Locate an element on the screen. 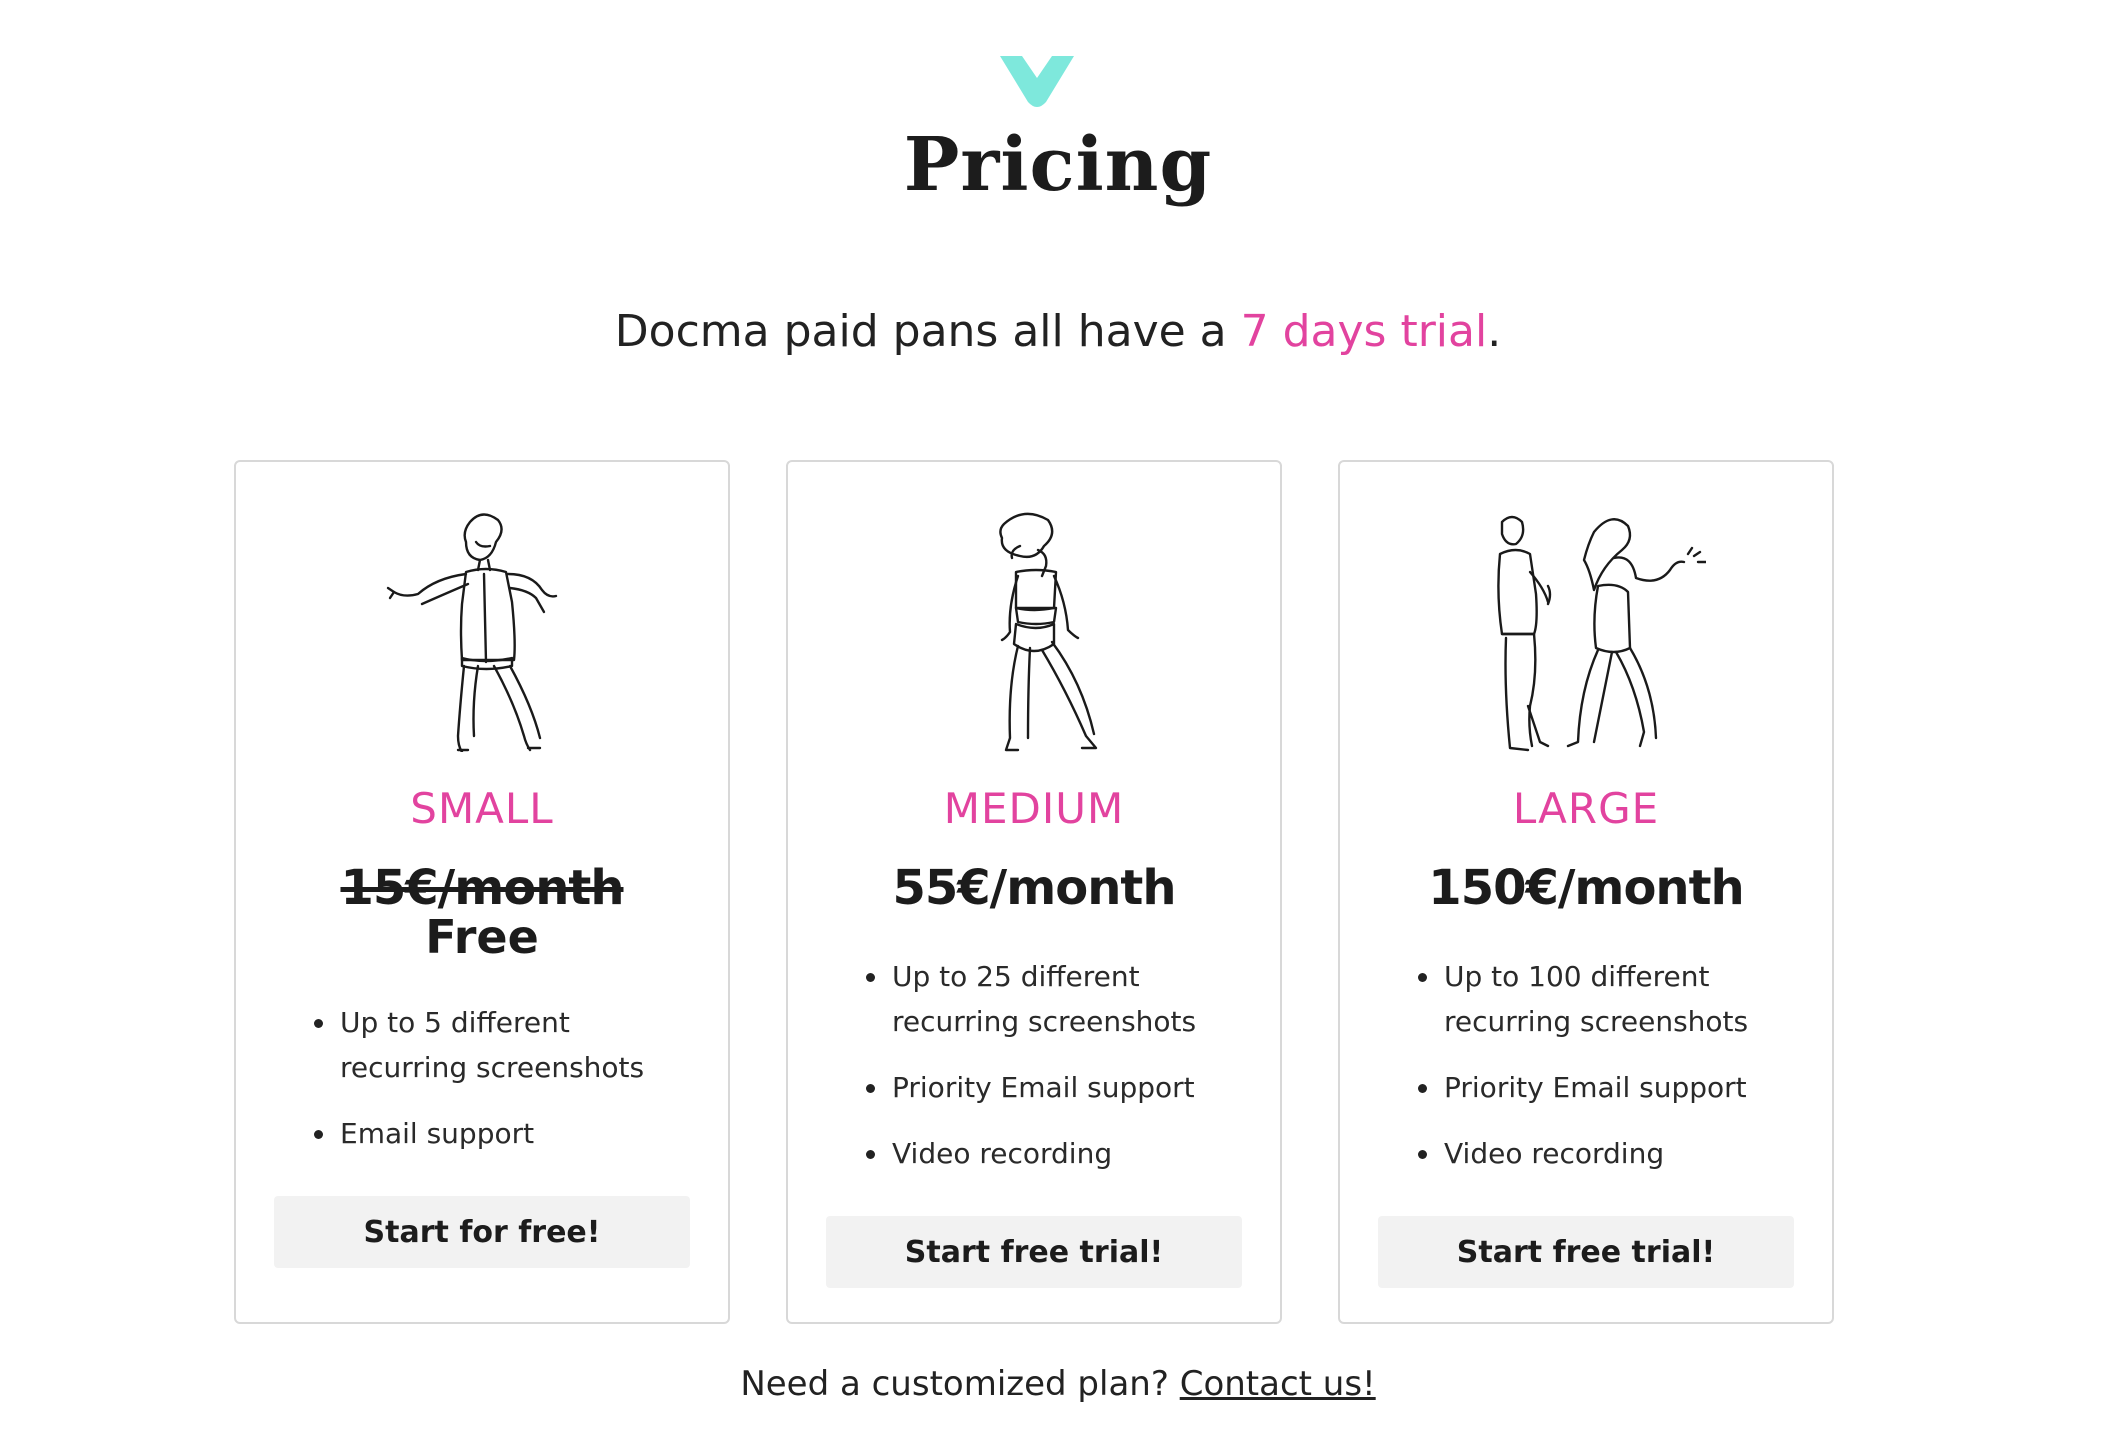  feature-item: Up to 5 different recurring screenshots is located at coordinates (506, 1045).